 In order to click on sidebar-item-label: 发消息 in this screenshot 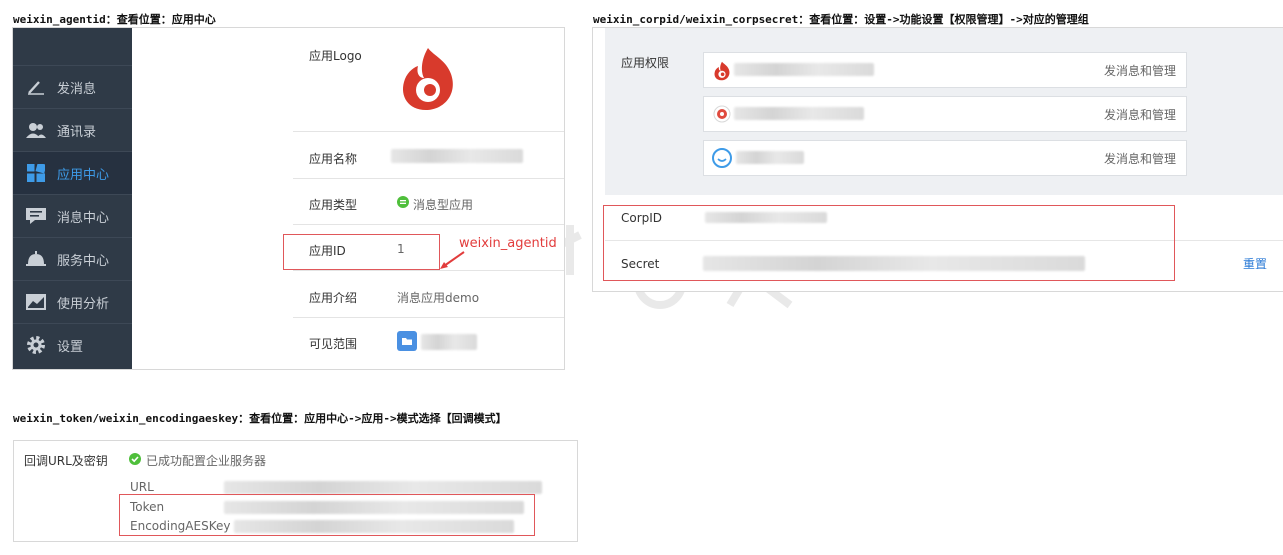, I will do `click(77, 89)`.